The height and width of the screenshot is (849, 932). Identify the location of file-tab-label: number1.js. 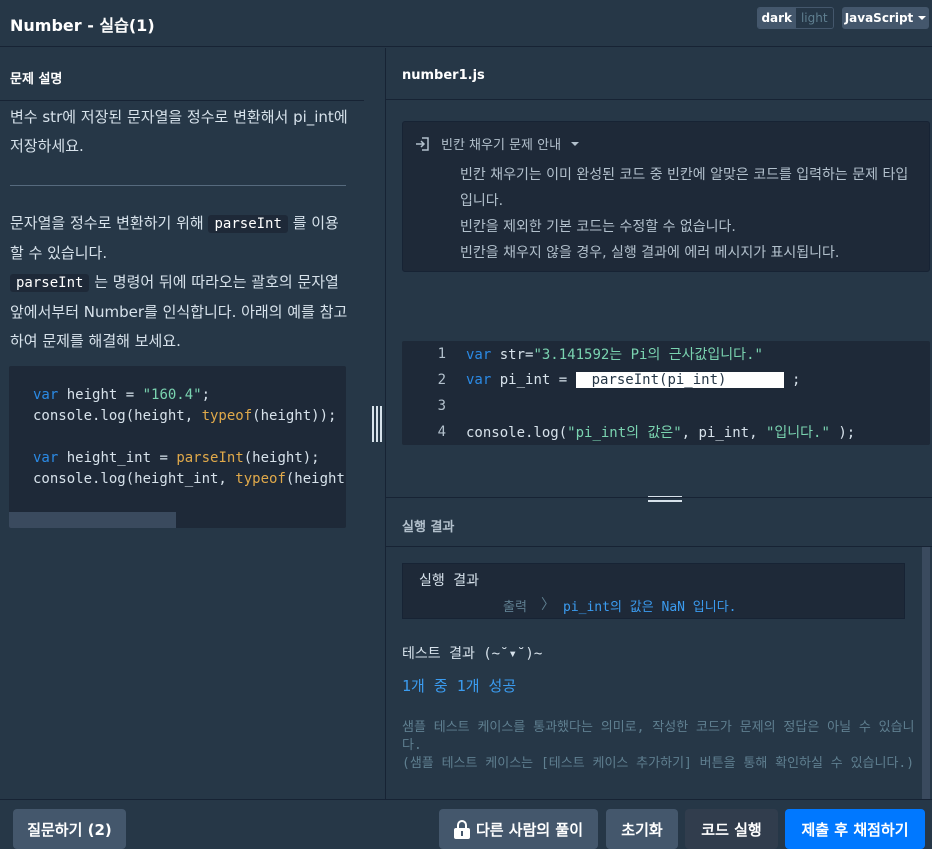
(443, 75).